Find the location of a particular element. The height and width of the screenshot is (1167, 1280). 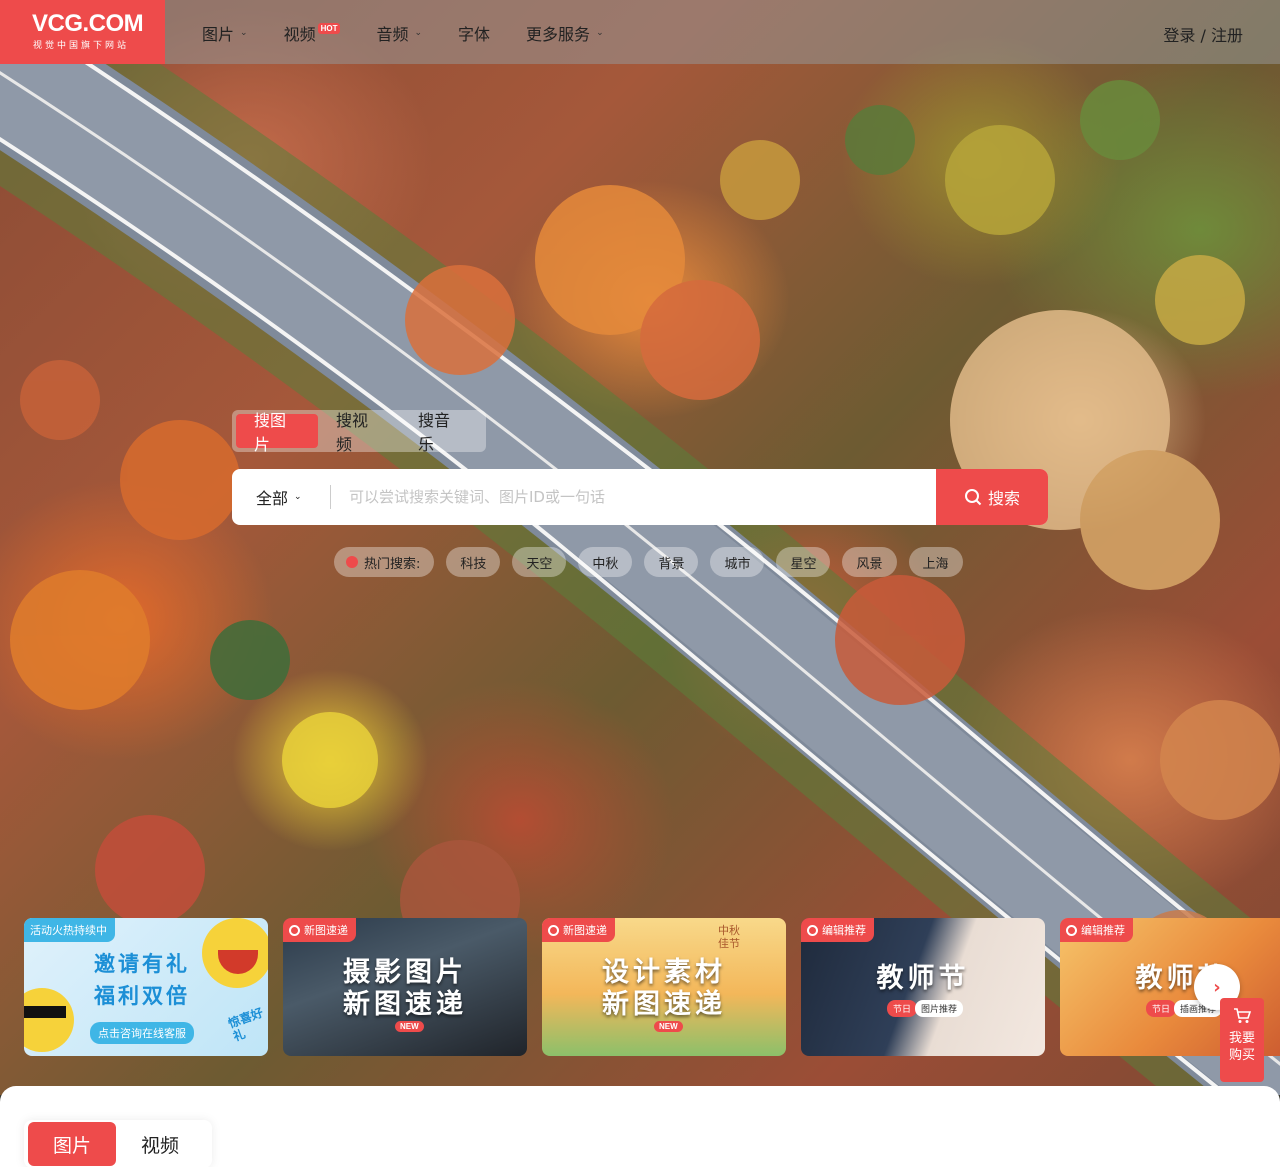

promo-banner-teachers-day-photo: 编辑推荐 教师节 节日 图片推荐 is located at coordinates (923, 987).